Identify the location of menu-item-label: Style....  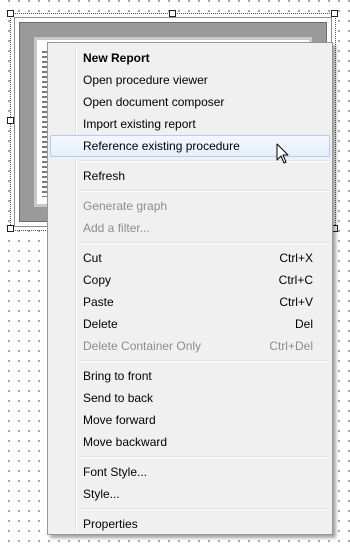
(101, 494).